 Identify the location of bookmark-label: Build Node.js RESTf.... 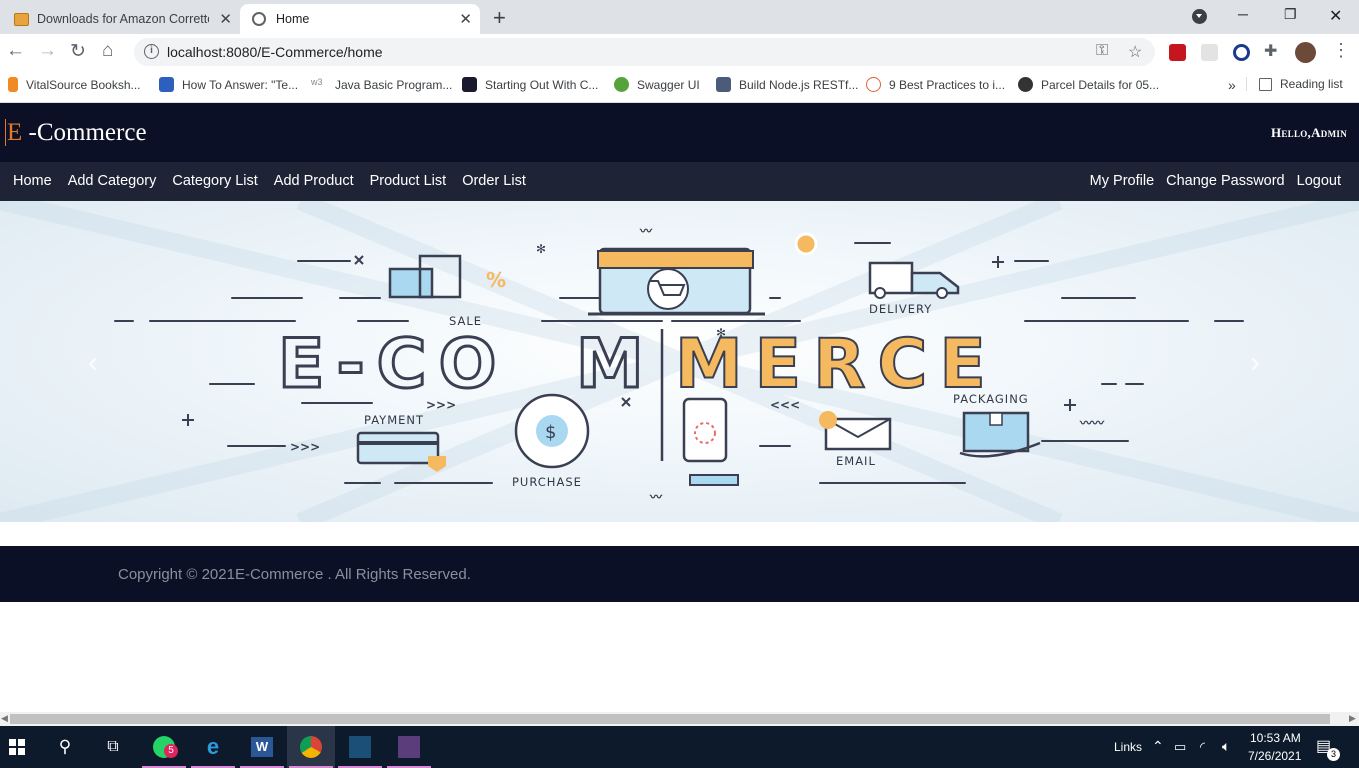
(799, 84).